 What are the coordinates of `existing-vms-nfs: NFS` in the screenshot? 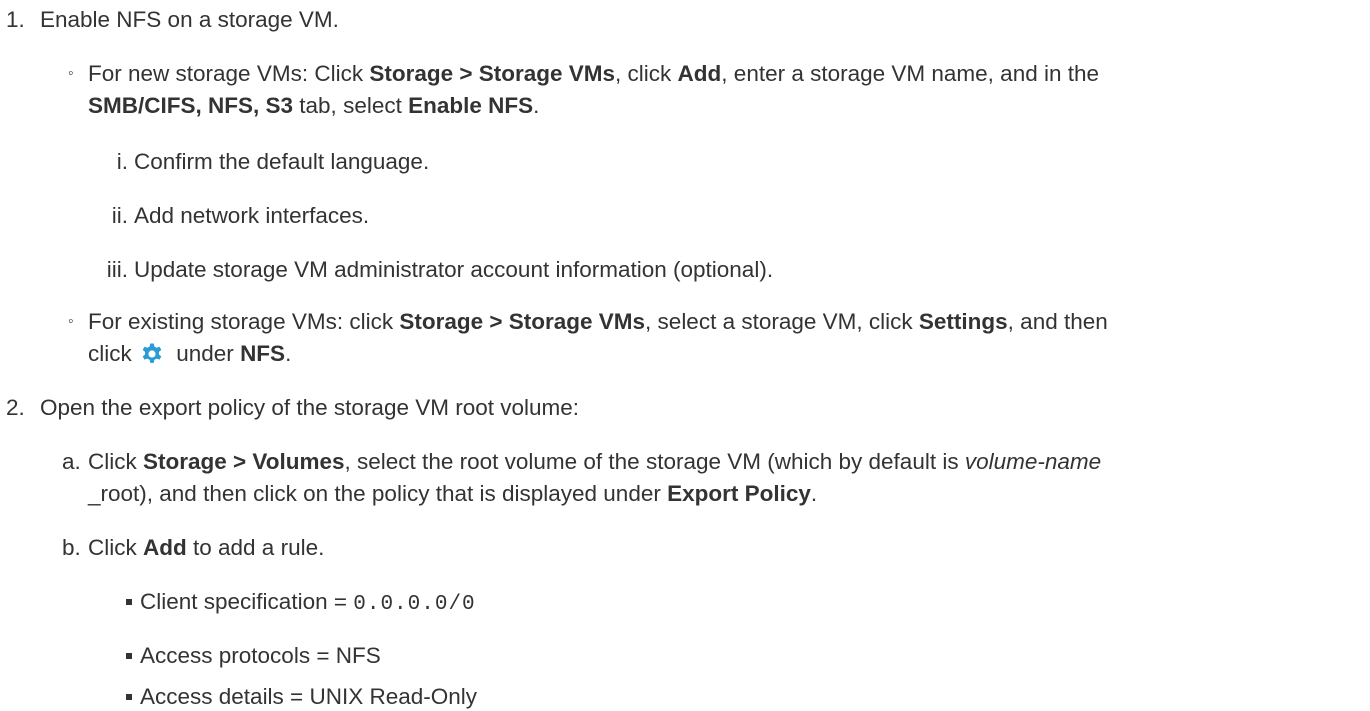 It's located at (263, 353).